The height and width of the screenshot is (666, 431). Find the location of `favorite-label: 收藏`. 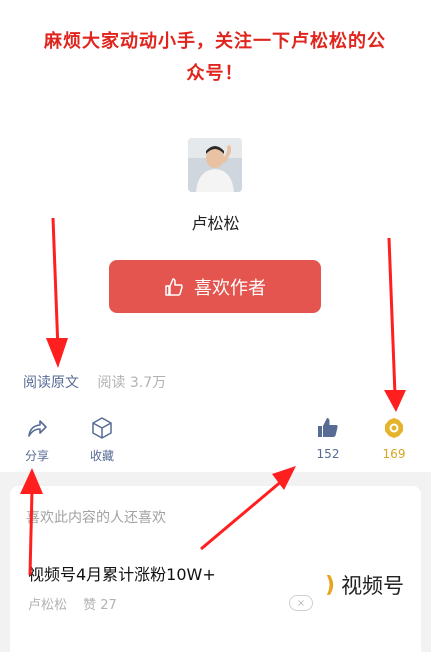

favorite-label: 收藏 is located at coordinates (101, 456).